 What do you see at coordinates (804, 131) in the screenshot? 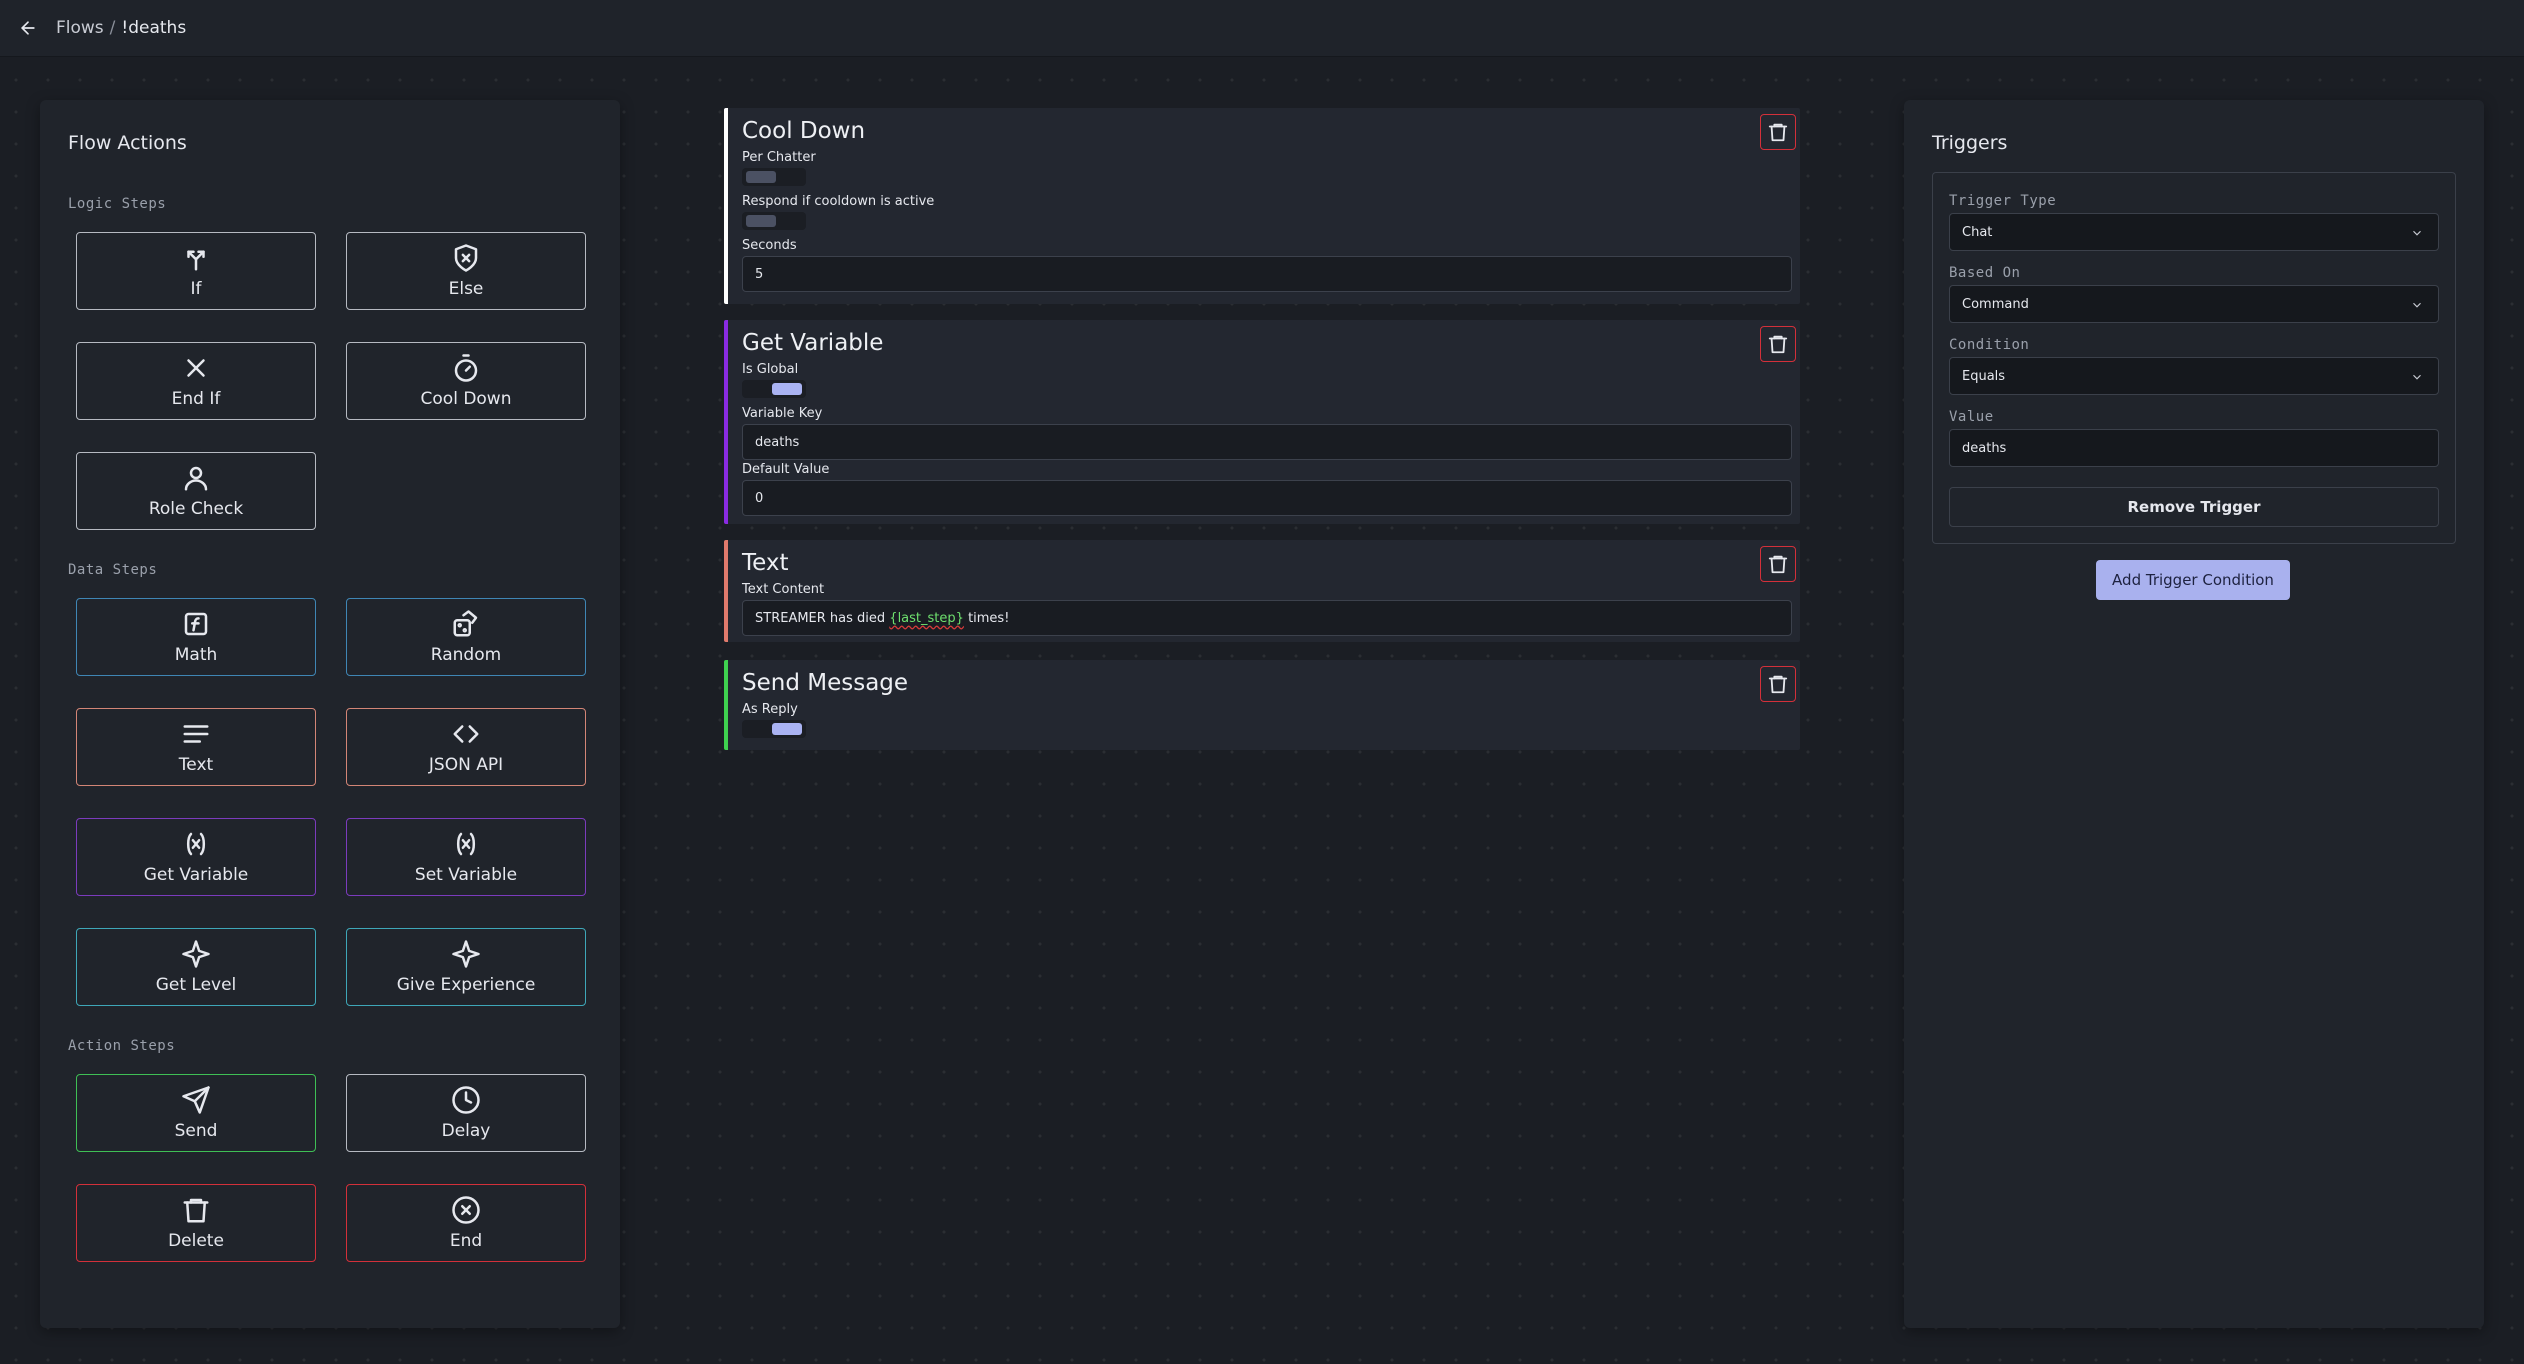
I see `cool-down-title: Cool Down` at bounding box center [804, 131].